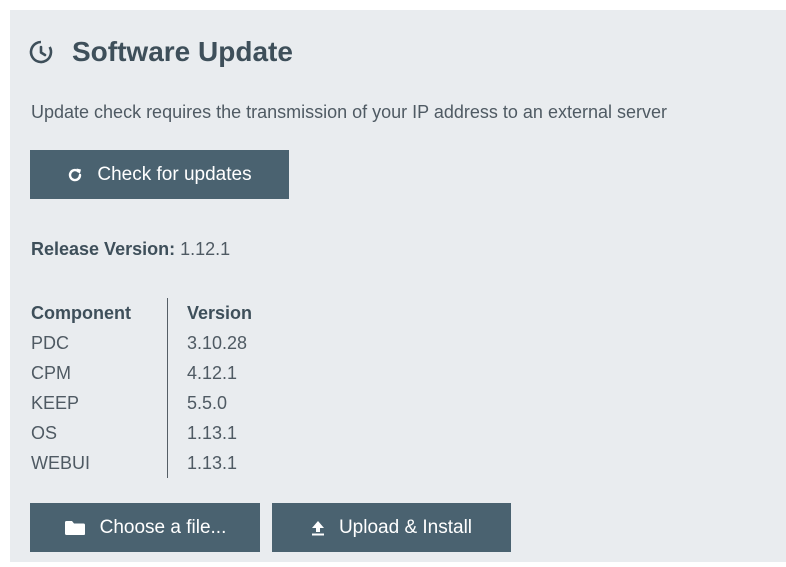  I want to click on check-for-updates-label: Check for updates, so click(174, 174).